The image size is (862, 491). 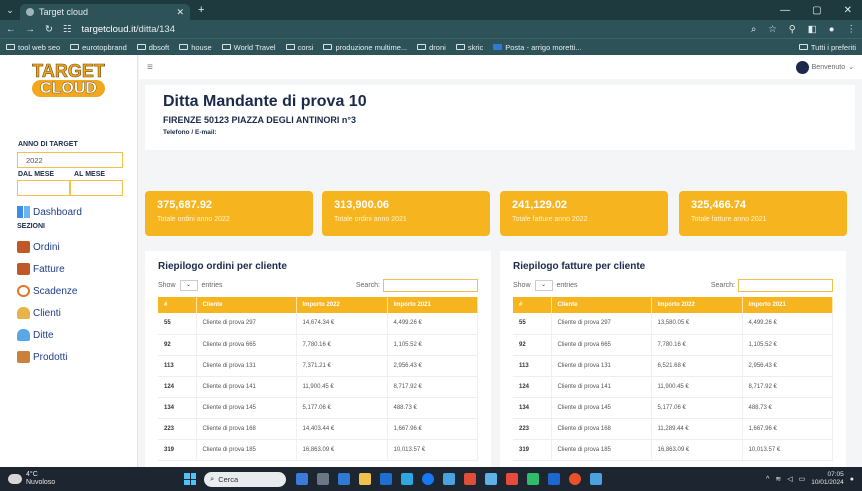 I want to click on user-menu: Benvenuto ⌄, so click(x=824, y=67).